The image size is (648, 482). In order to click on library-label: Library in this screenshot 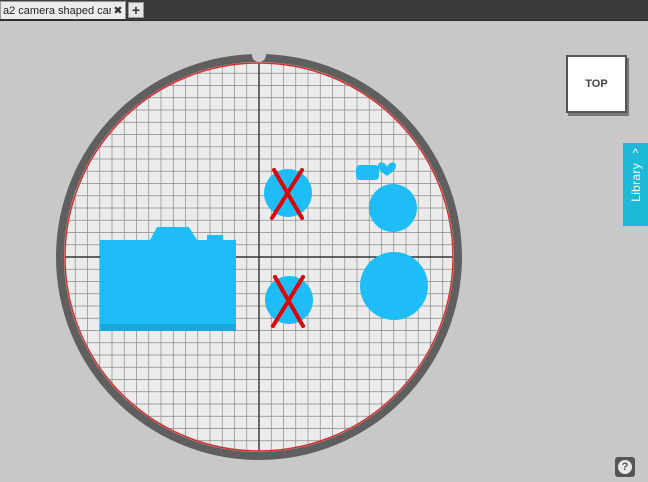, I will do `click(635, 182)`.